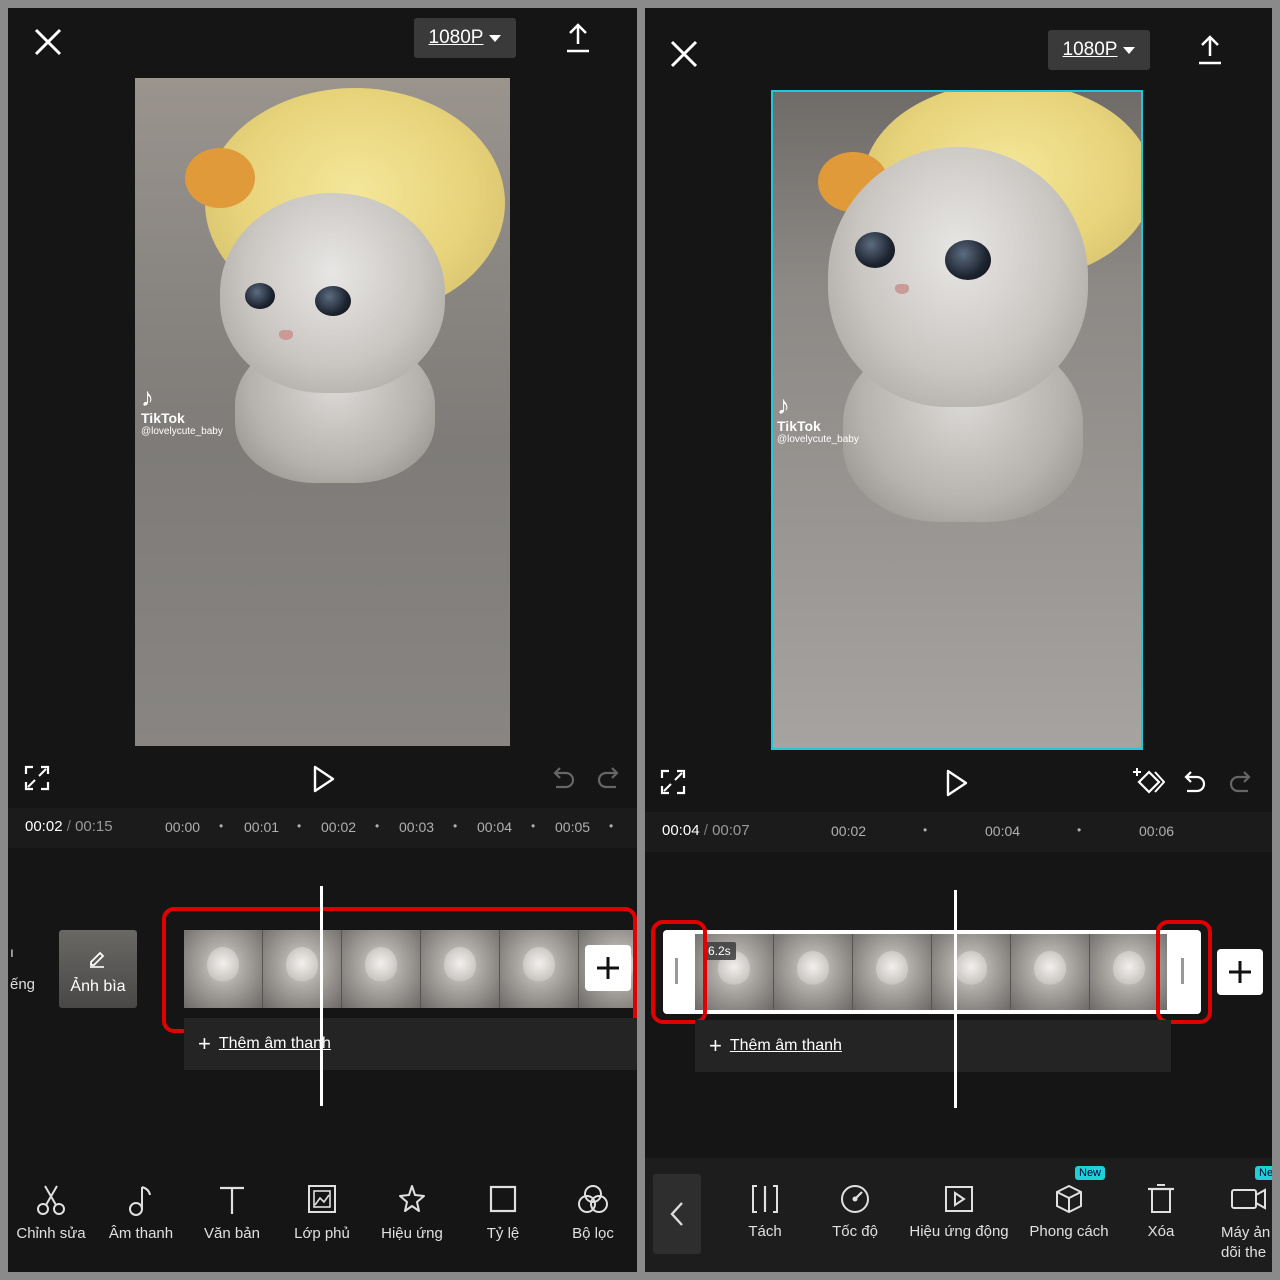 This screenshot has width=1280, height=1280. Describe the element at coordinates (783, 405) in the screenshot. I see `tiktok-note-icon: ♪` at that location.